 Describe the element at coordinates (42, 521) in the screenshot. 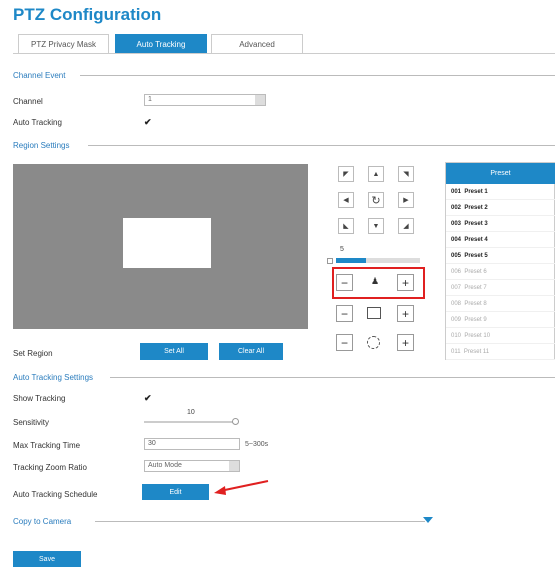

I see `copy-to-camera-label: Copy to Camera` at that location.